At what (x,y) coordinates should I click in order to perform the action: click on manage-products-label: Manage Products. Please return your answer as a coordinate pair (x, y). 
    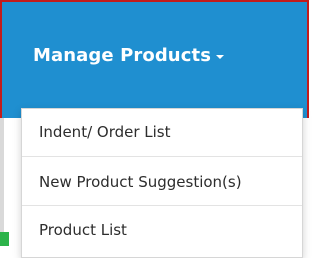
    Looking at the image, I should click on (122, 55).